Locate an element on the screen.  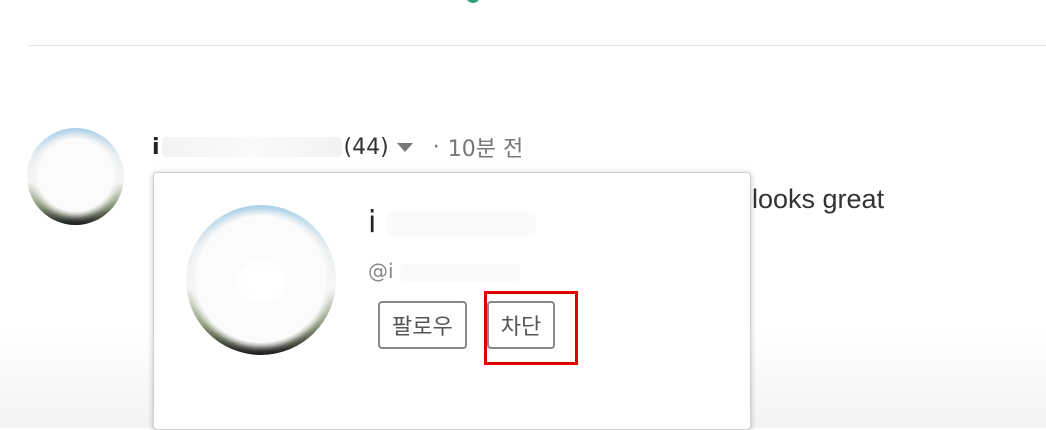
tab-indicator is located at coordinates (473, 1).